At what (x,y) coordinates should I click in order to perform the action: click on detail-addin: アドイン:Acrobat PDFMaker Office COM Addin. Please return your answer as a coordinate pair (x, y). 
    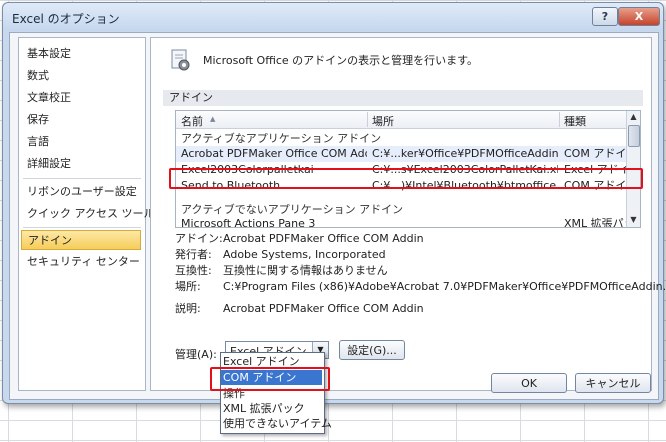
    Looking at the image, I should click on (299, 238).